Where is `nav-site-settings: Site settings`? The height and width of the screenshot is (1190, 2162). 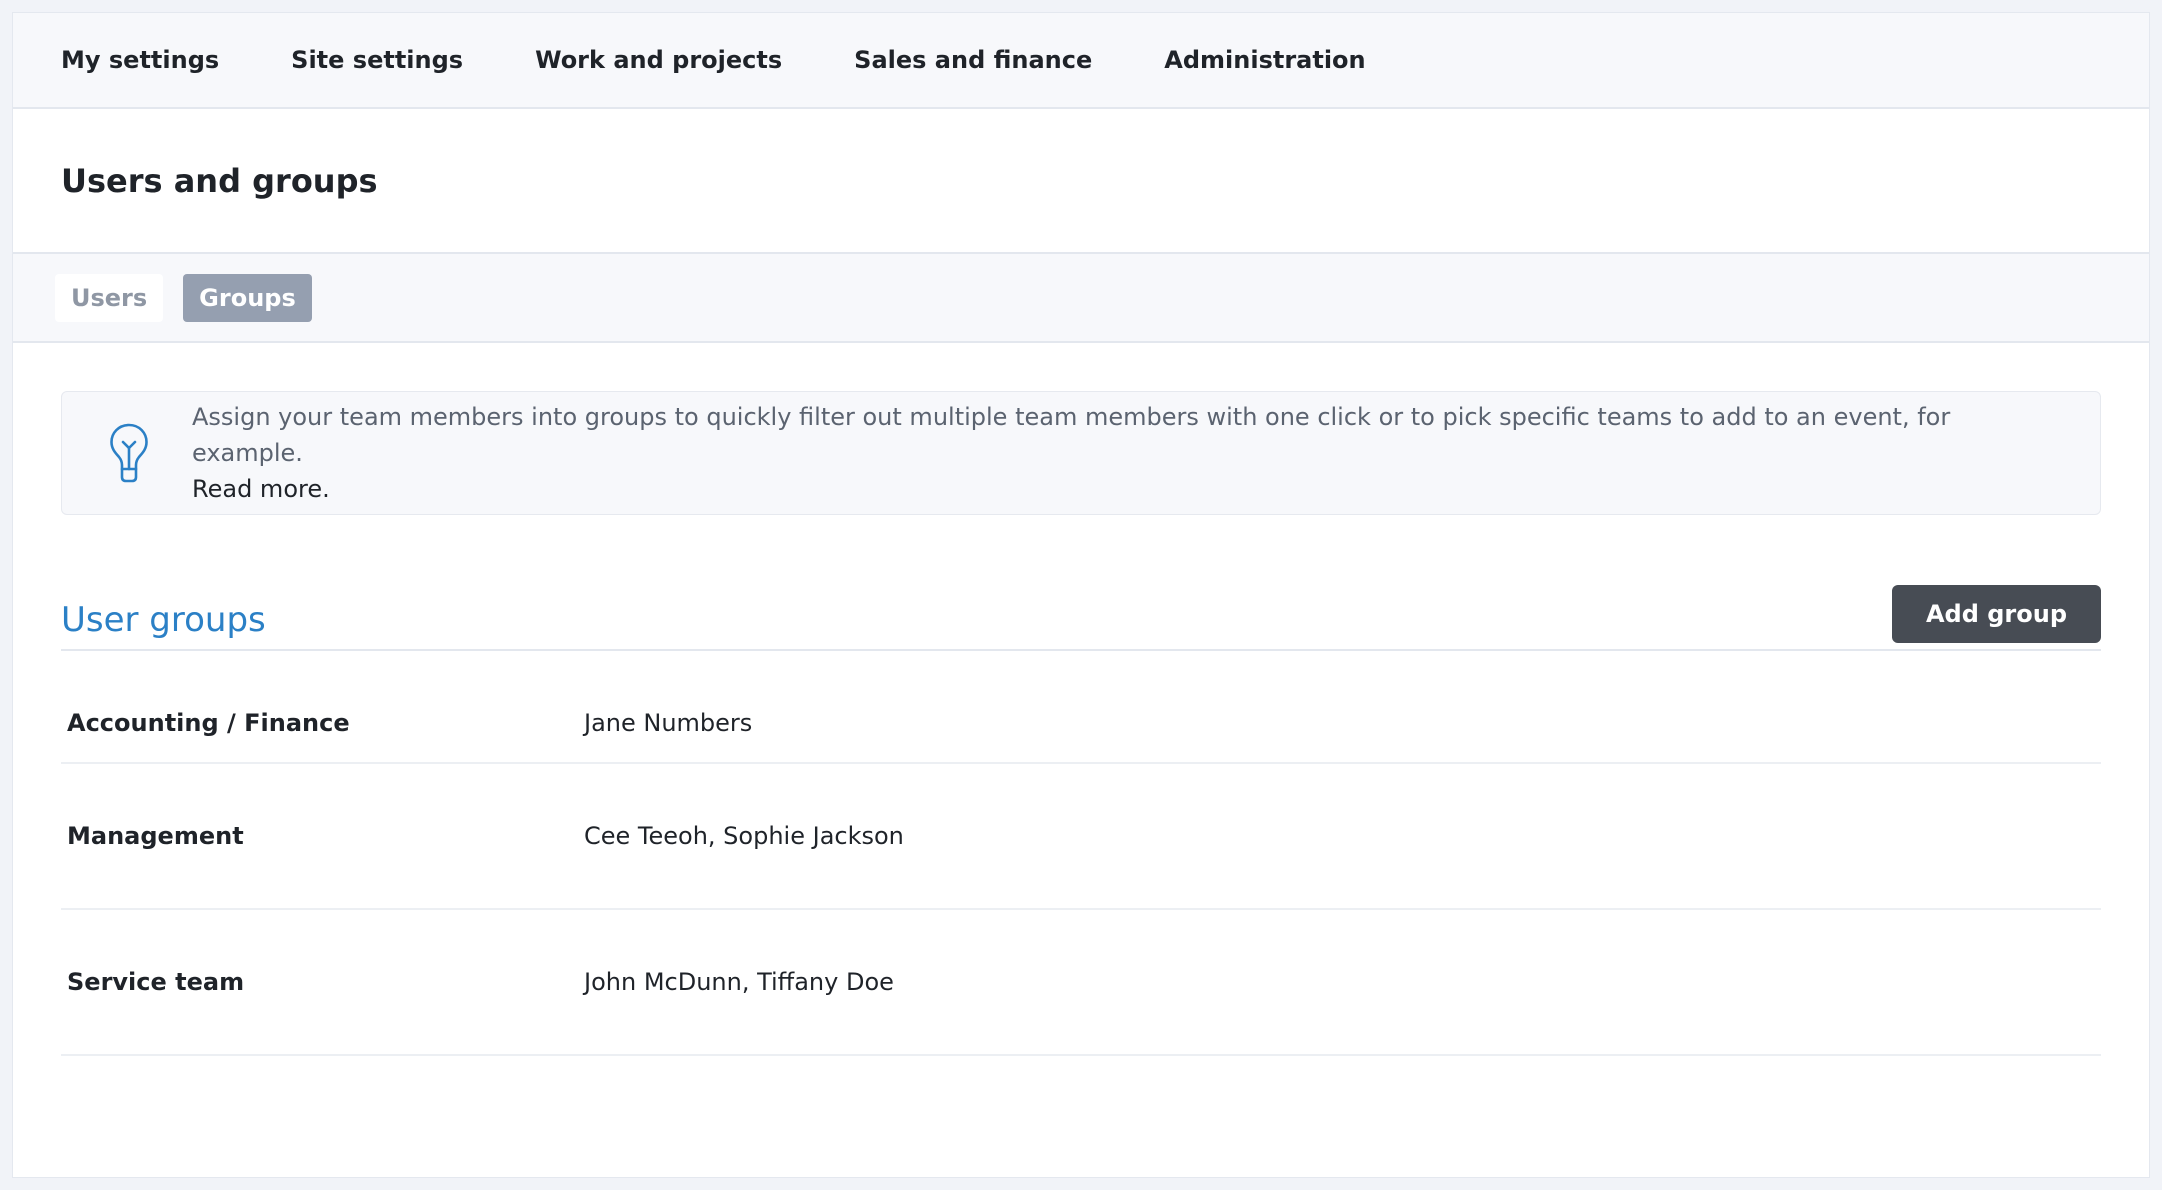 nav-site-settings: Site settings is located at coordinates (377, 60).